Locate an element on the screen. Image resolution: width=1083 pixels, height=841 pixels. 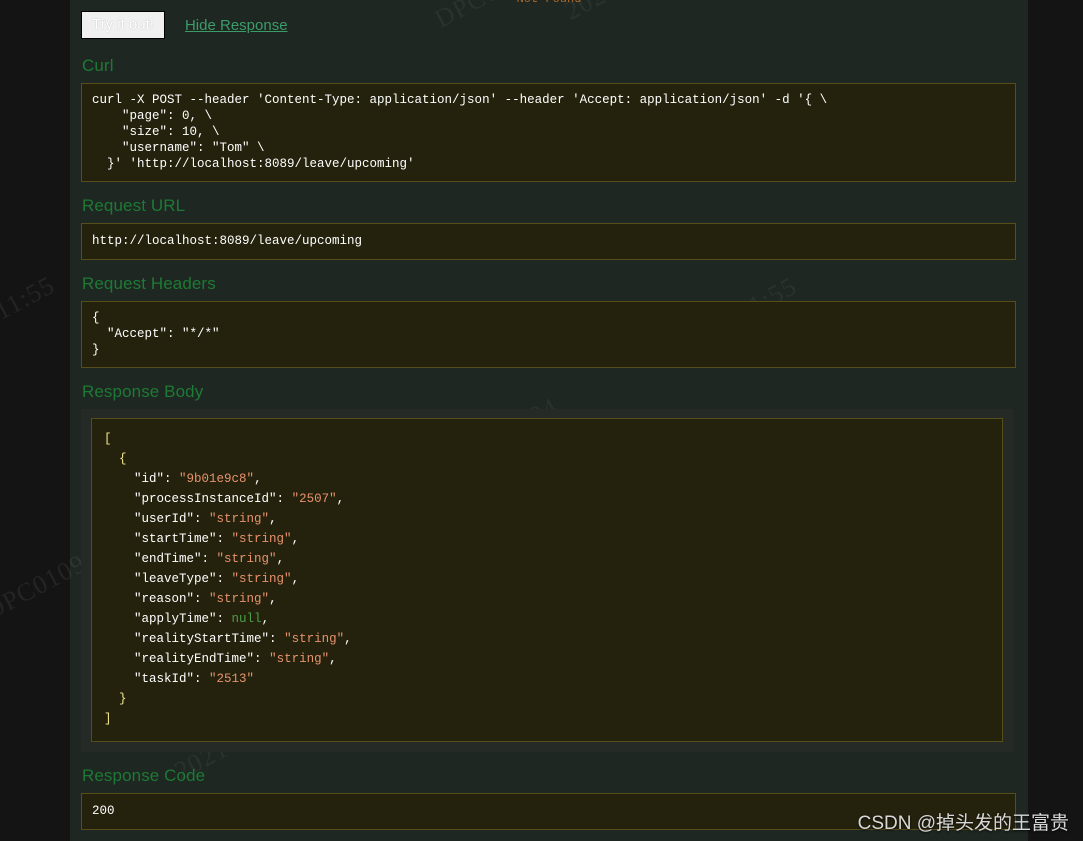
csdn-credit-watermark: CSDN @掉头发的王富贵 is located at coordinates (963, 823).